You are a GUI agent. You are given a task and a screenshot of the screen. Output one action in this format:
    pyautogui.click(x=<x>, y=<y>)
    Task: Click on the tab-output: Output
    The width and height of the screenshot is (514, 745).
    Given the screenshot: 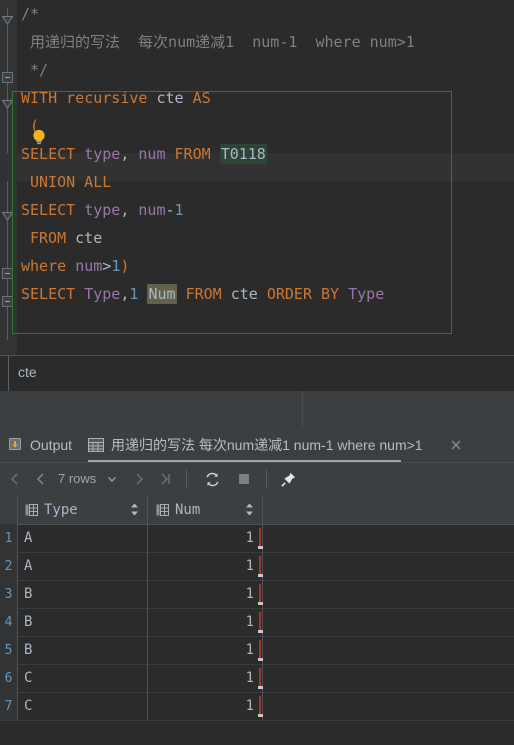 What is the action you would take?
    pyautogui.click(x=40, y=444)
    